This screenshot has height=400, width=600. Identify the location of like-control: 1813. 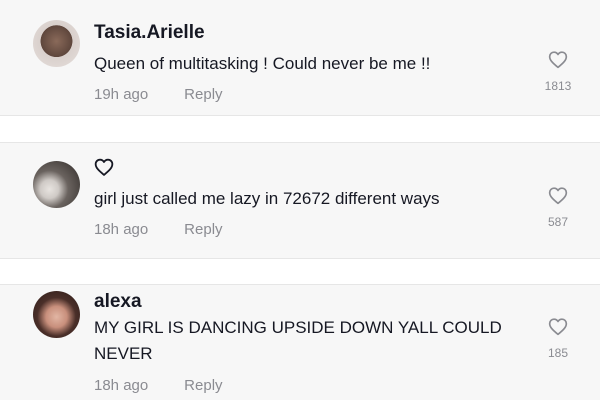
(558, 71).